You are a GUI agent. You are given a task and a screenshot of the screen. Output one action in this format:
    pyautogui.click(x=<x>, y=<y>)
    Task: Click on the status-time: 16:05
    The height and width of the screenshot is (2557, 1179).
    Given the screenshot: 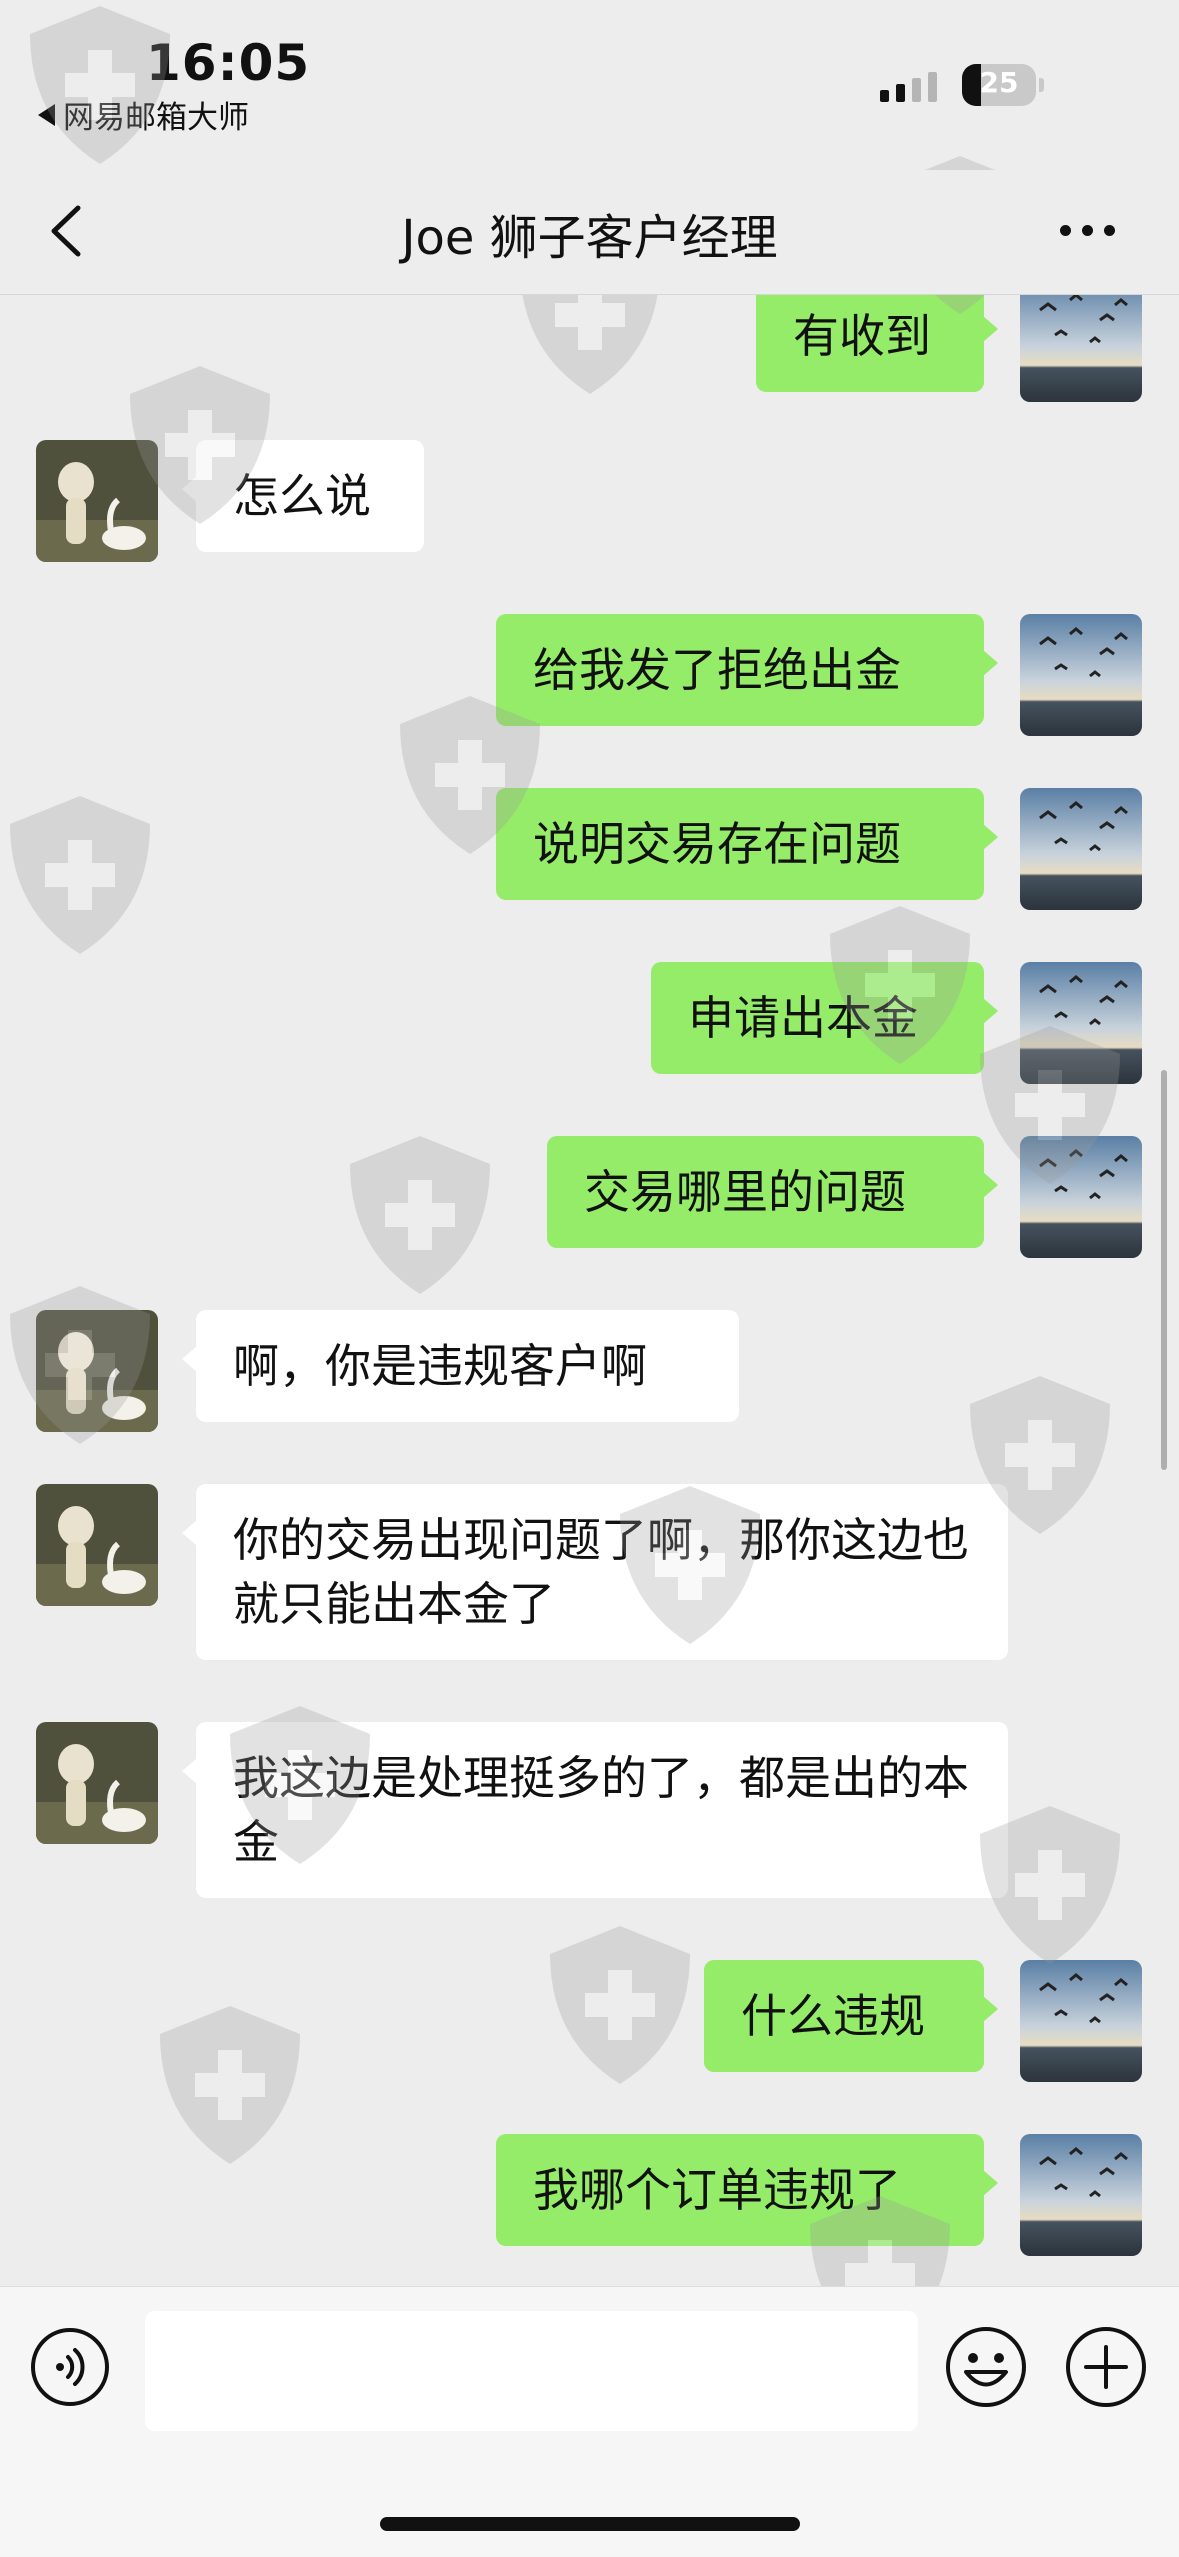 What is the action you would take?
    pyautogui.click(x=228, y=63)
    